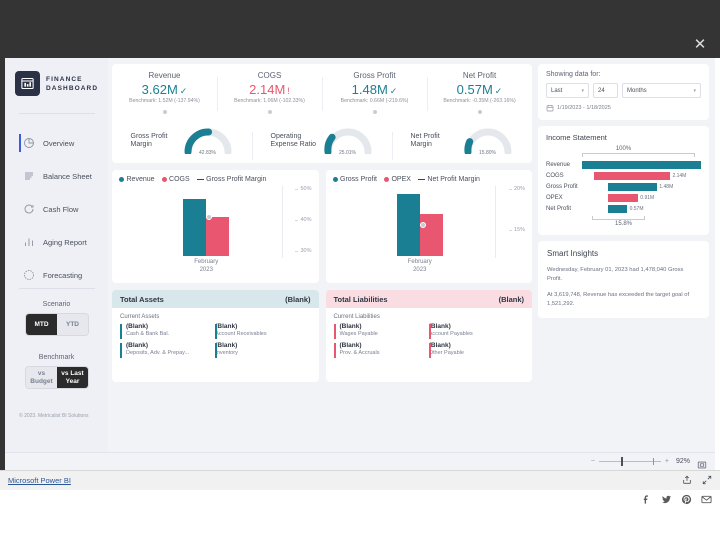  Describe the element at coordinates (303, 189) in the screenshot. I see `y-tick: 50%` at that location.